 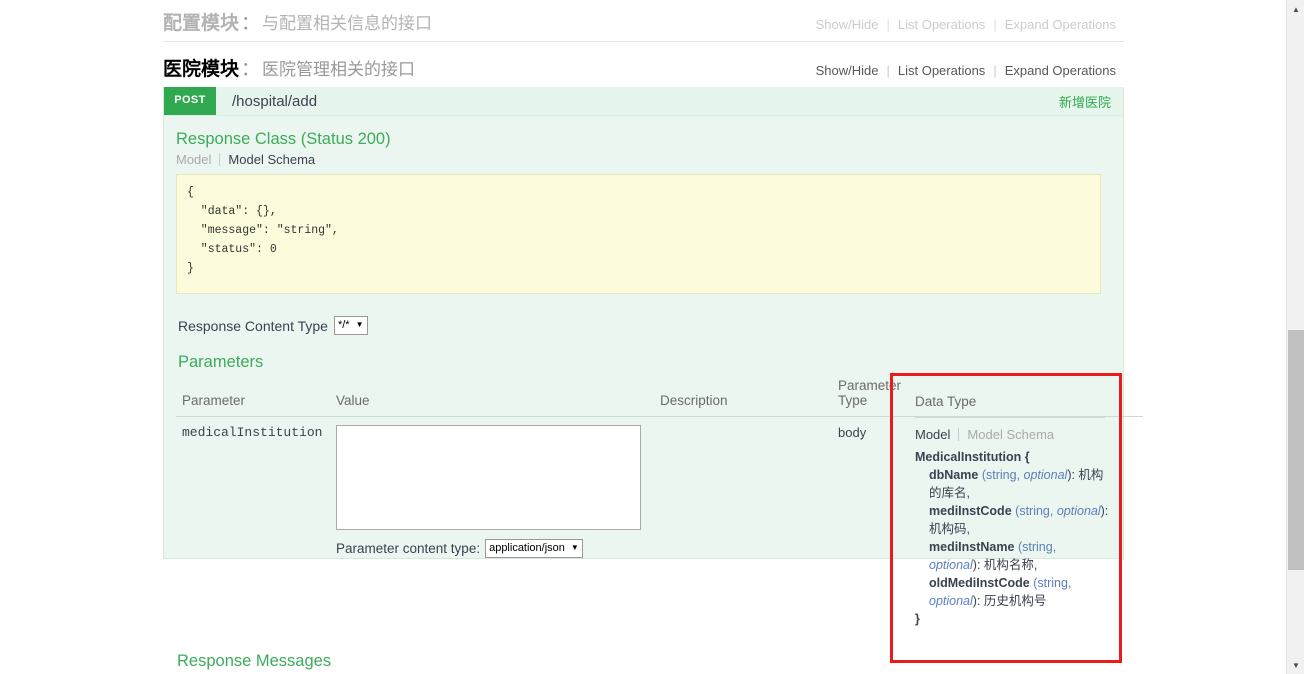 What do you see at coordinates (637, 101) in the screenshot?
I see `operation-path: /hospital/add` at bounding box center [637, 101].